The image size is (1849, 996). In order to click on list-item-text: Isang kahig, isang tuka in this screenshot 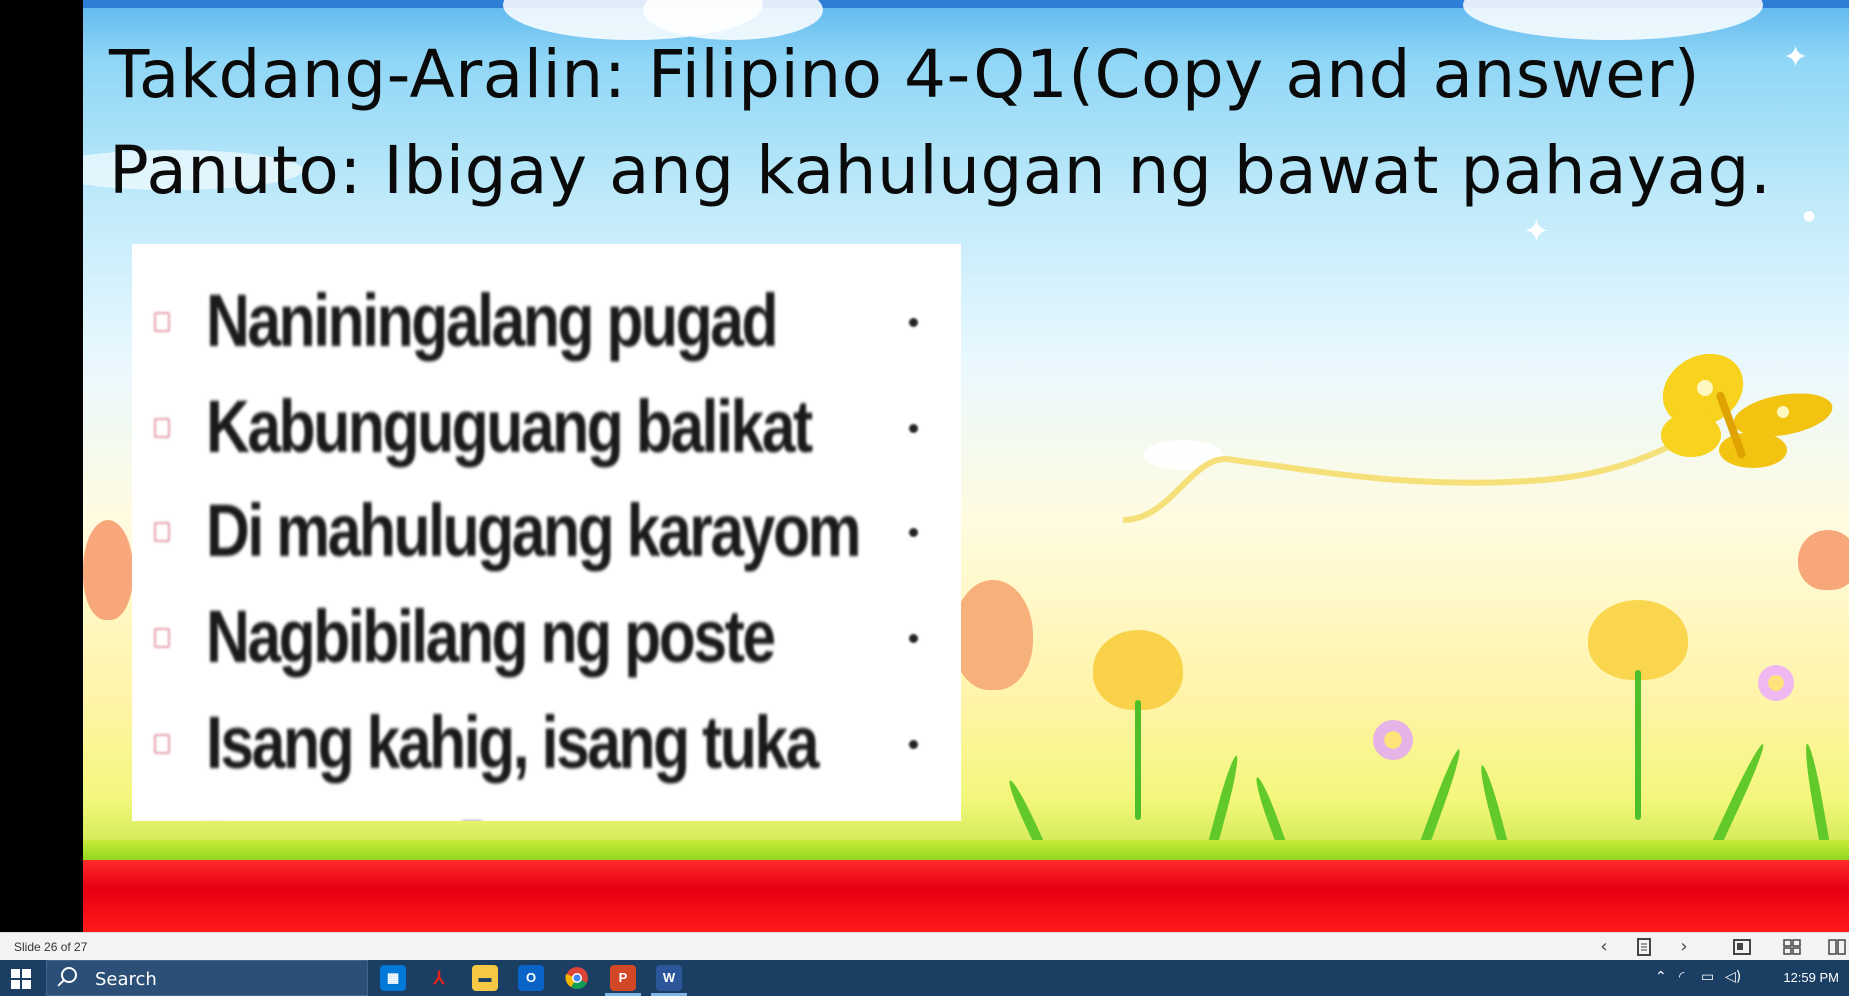, I will do `click(513, 742)`.